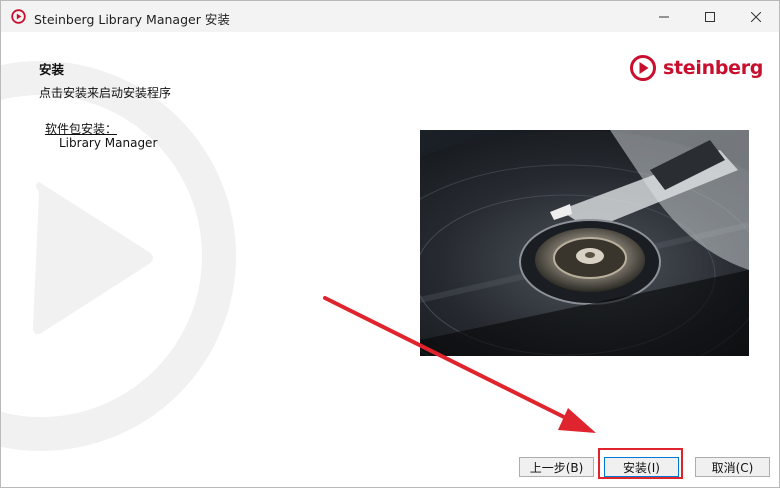  What do you see at coordinates (640, 463) in the screenshot?
I see `install-highlight-box` at bounding box center [640, 463].